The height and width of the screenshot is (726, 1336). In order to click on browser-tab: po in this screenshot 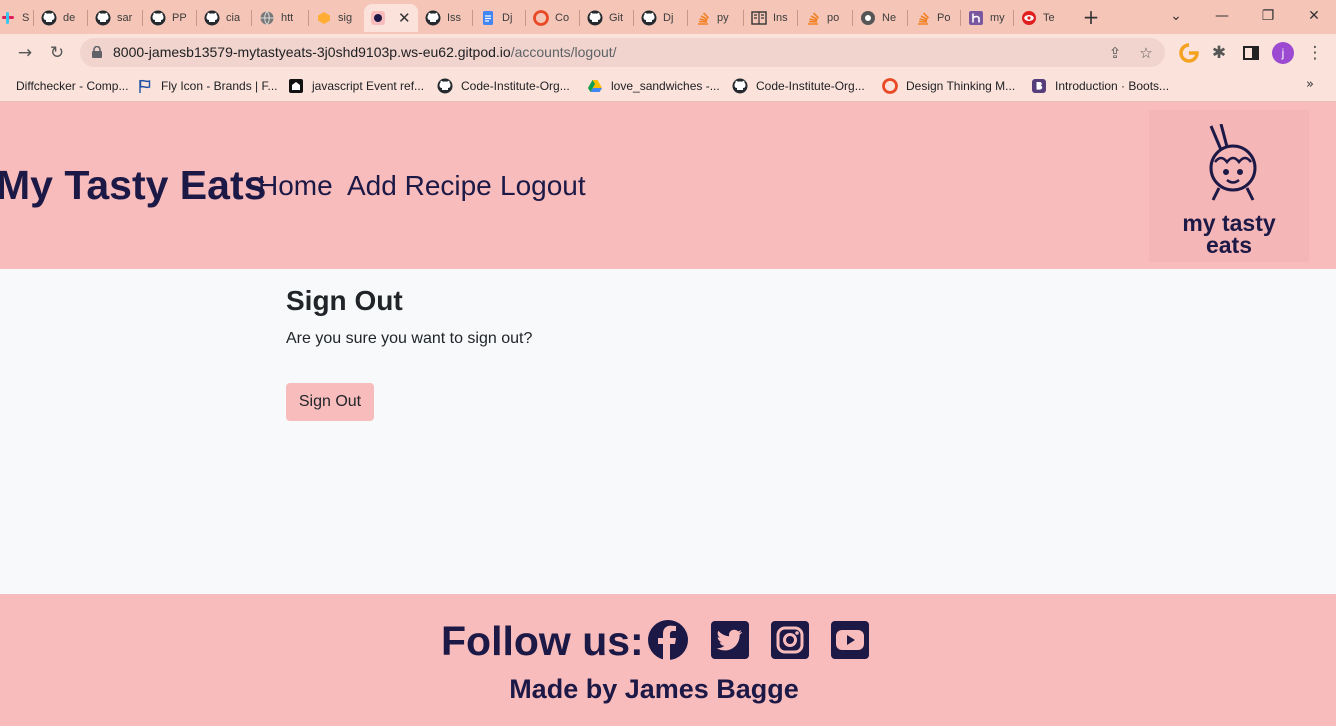, I will do `click(825, 18)`.